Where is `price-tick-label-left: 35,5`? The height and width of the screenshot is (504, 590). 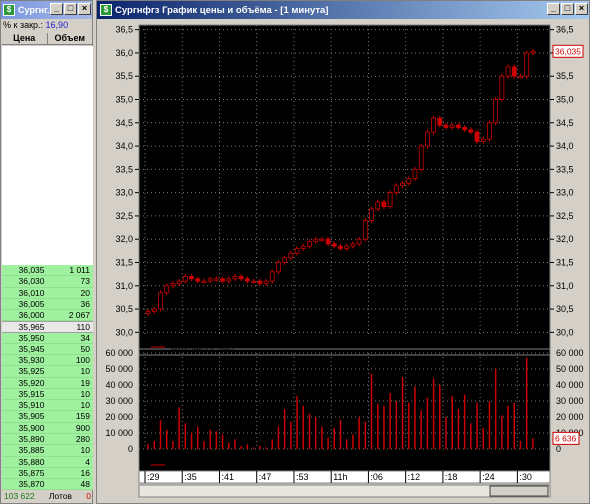
price-tick-label-left: 35,5 is located at coordinates (124, 76).